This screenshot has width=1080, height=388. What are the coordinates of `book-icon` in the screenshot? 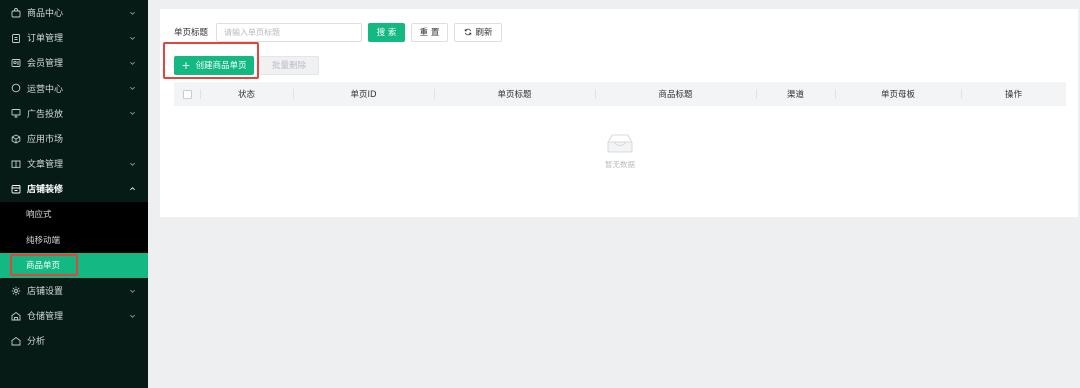 It's located at (16, 164).